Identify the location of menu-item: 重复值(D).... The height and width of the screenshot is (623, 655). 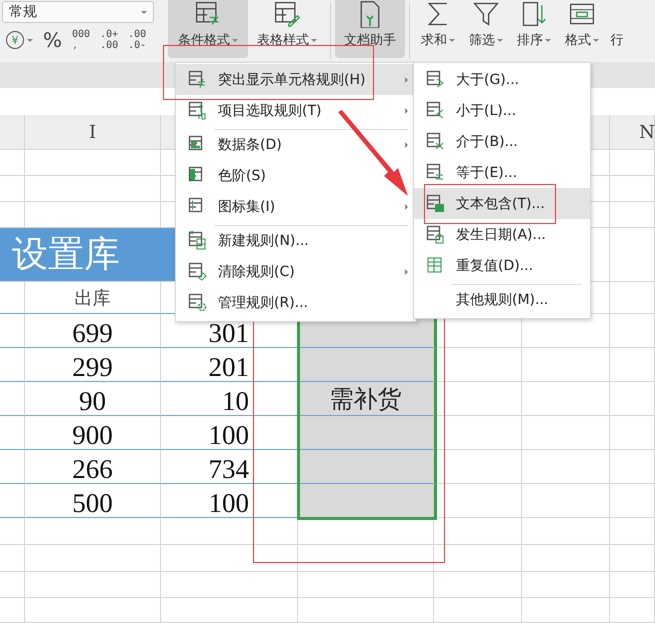
(502, 265).